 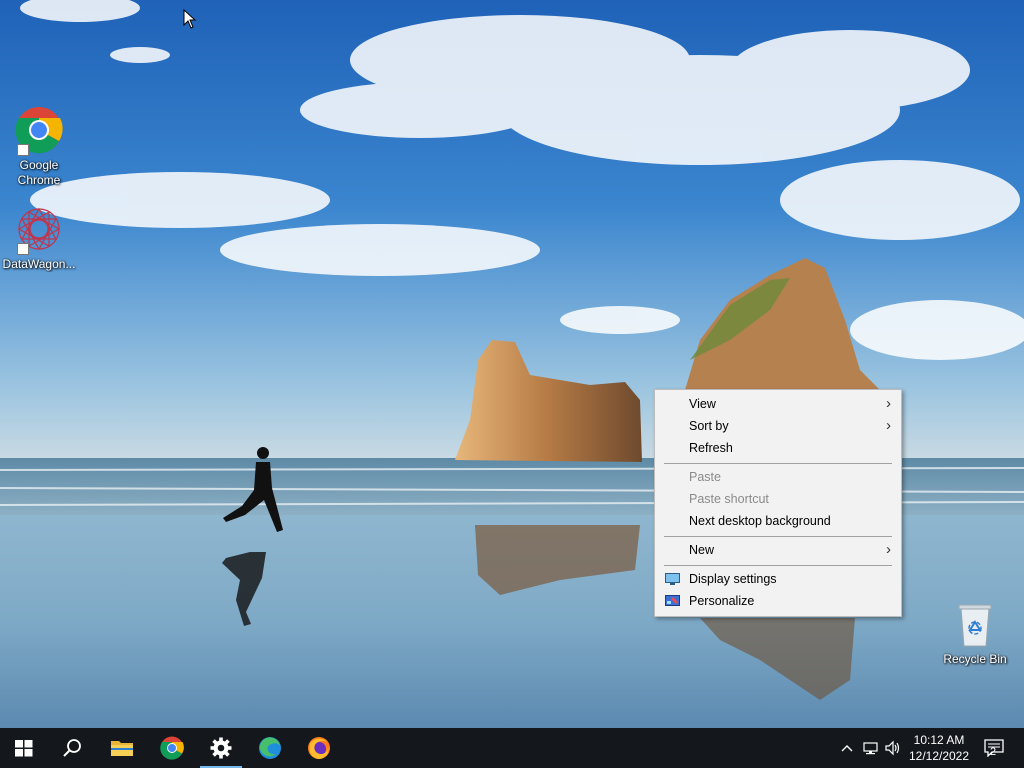 I want to click on menu-item-next-desktop-background: Next desktop background, so click(x=778, y=521).